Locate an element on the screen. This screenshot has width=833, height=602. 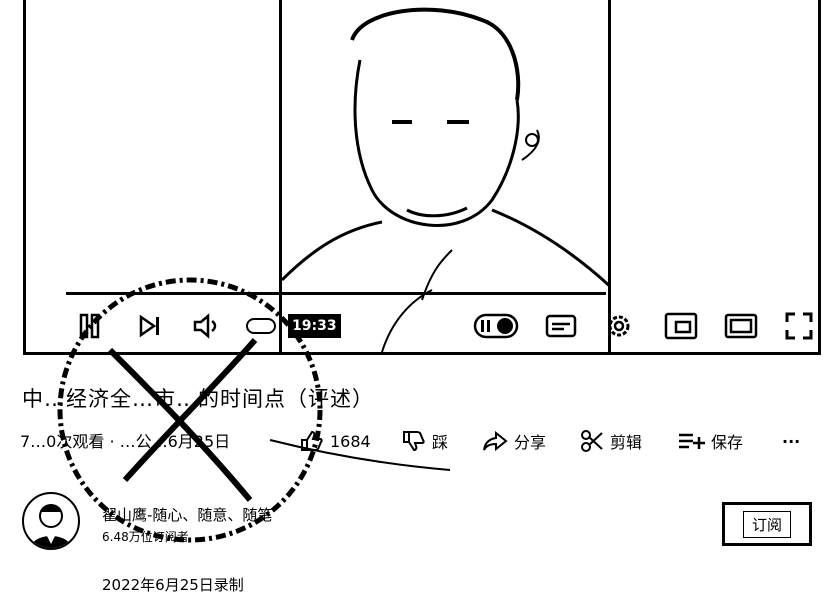
volume-icon is located at coordinates (205, 326).